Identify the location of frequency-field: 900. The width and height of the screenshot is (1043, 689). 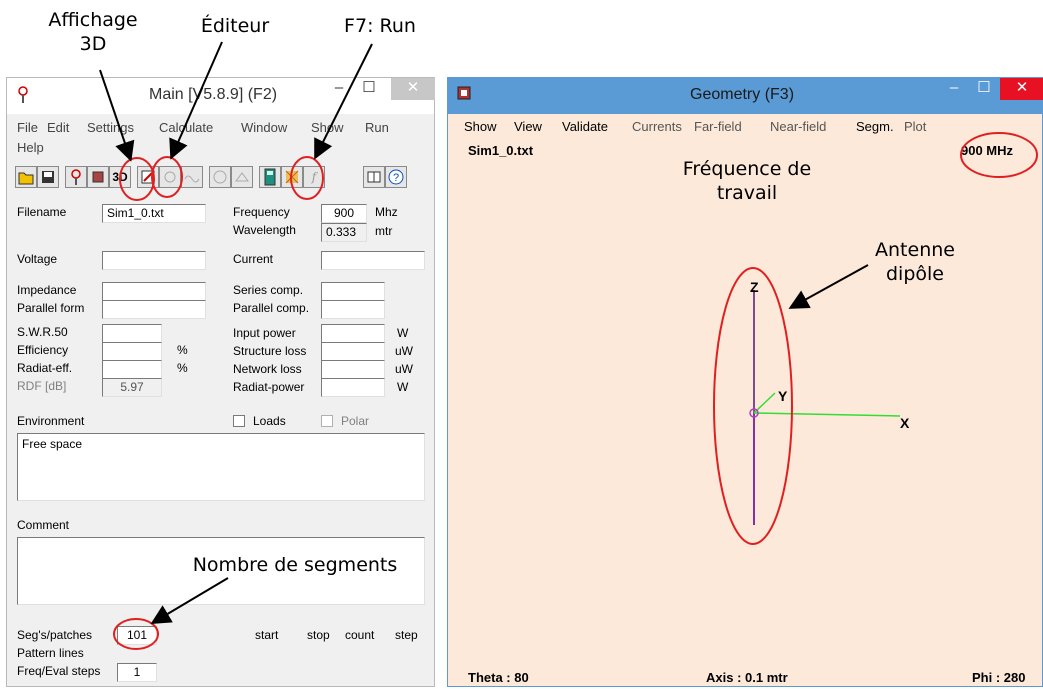
(344, 213).